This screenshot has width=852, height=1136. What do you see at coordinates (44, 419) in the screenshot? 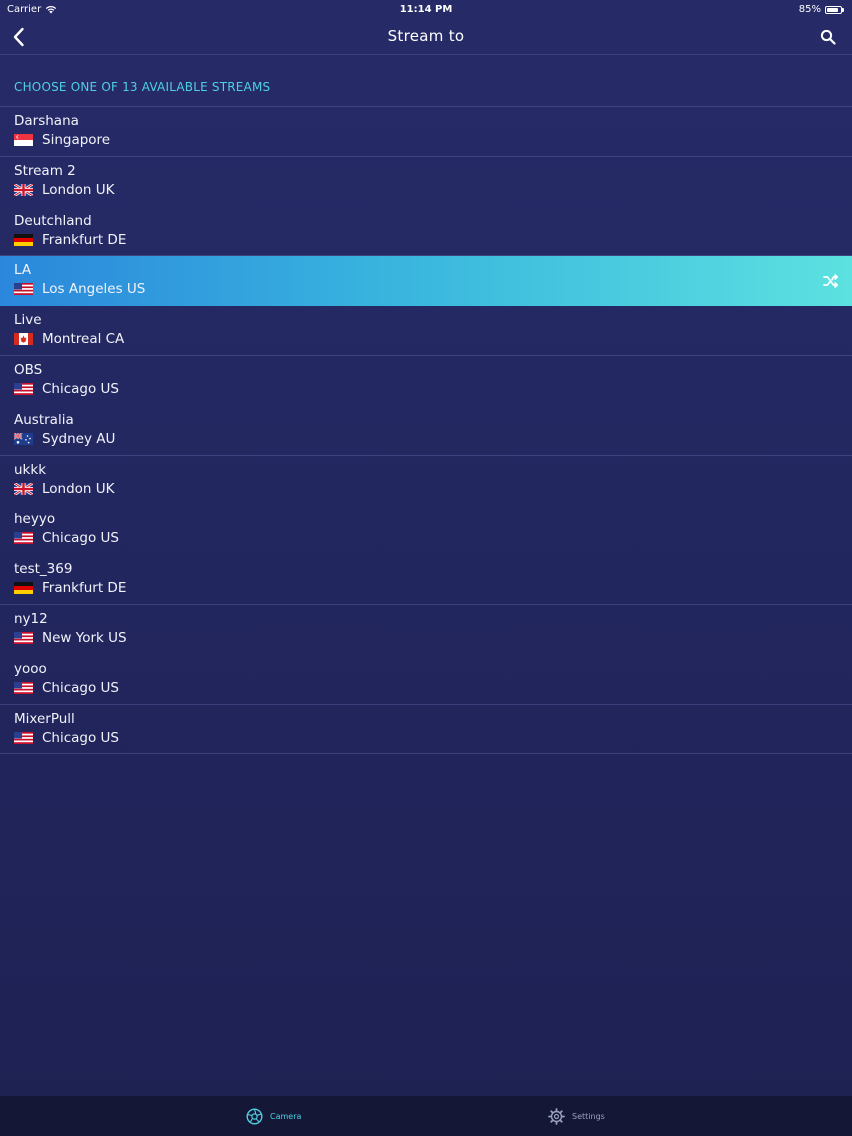
I see `stream-name: Australia` at bounding box center [44, 419].